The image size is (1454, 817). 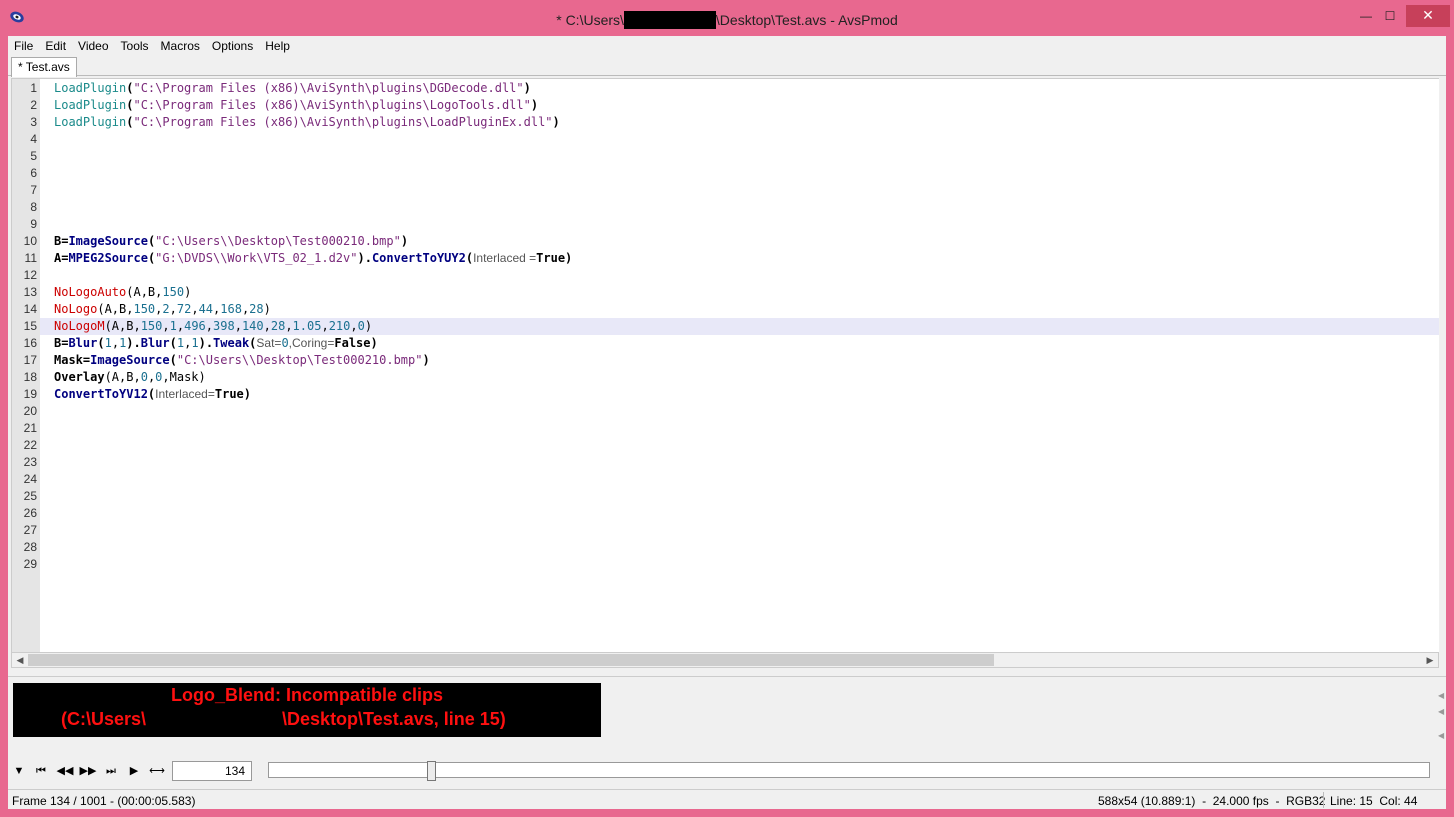 I want to click on token: False, so click(x=352, y=343).